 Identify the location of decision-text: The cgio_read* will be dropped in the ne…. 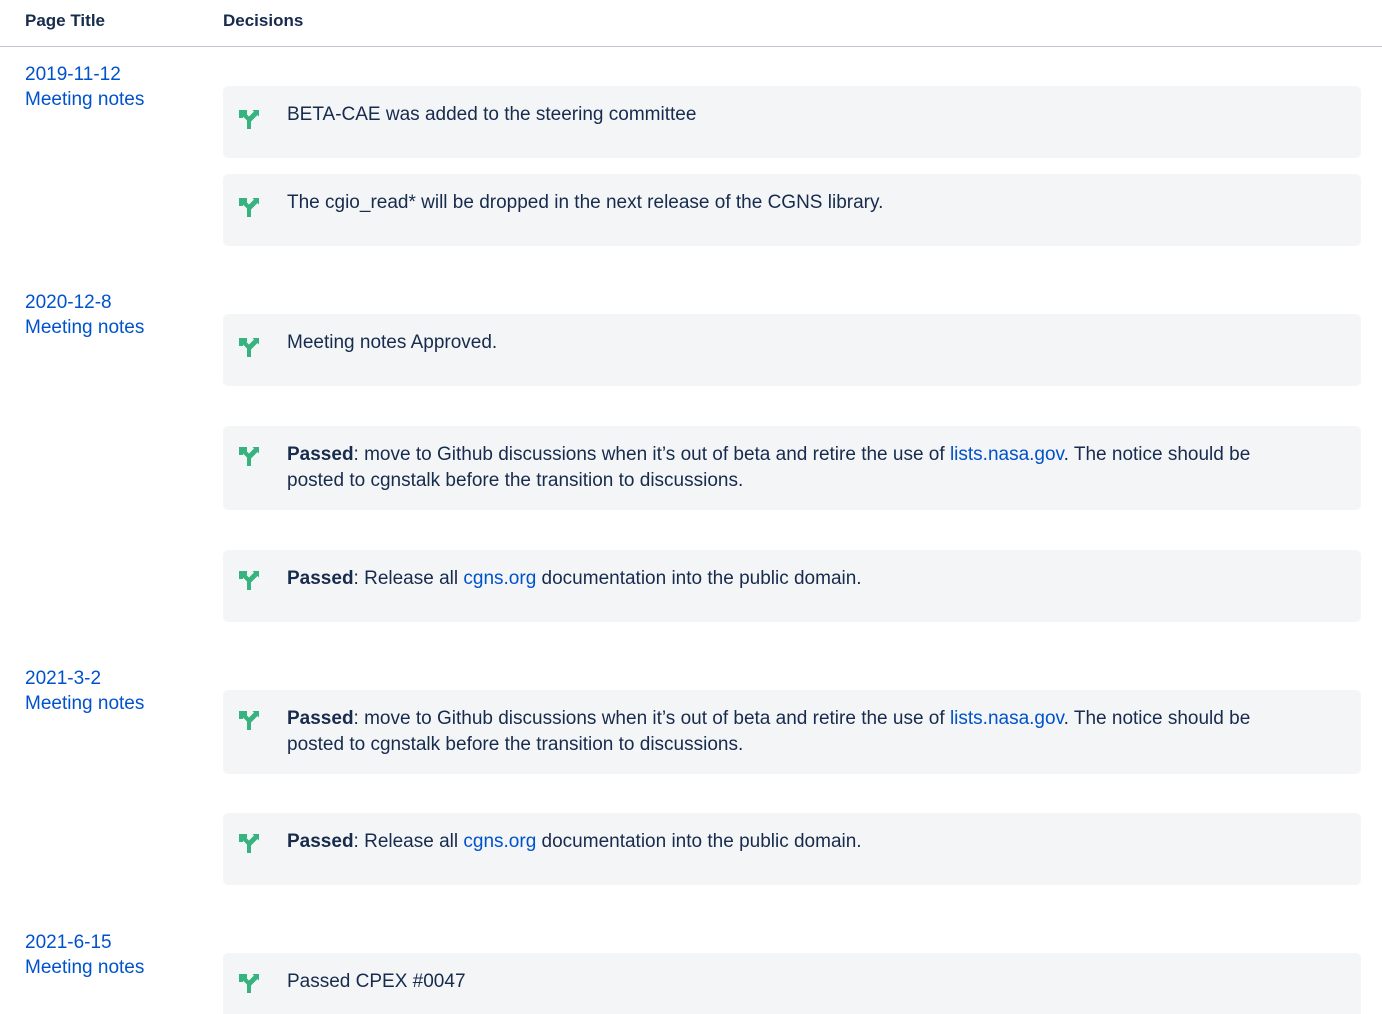
(585, 202).